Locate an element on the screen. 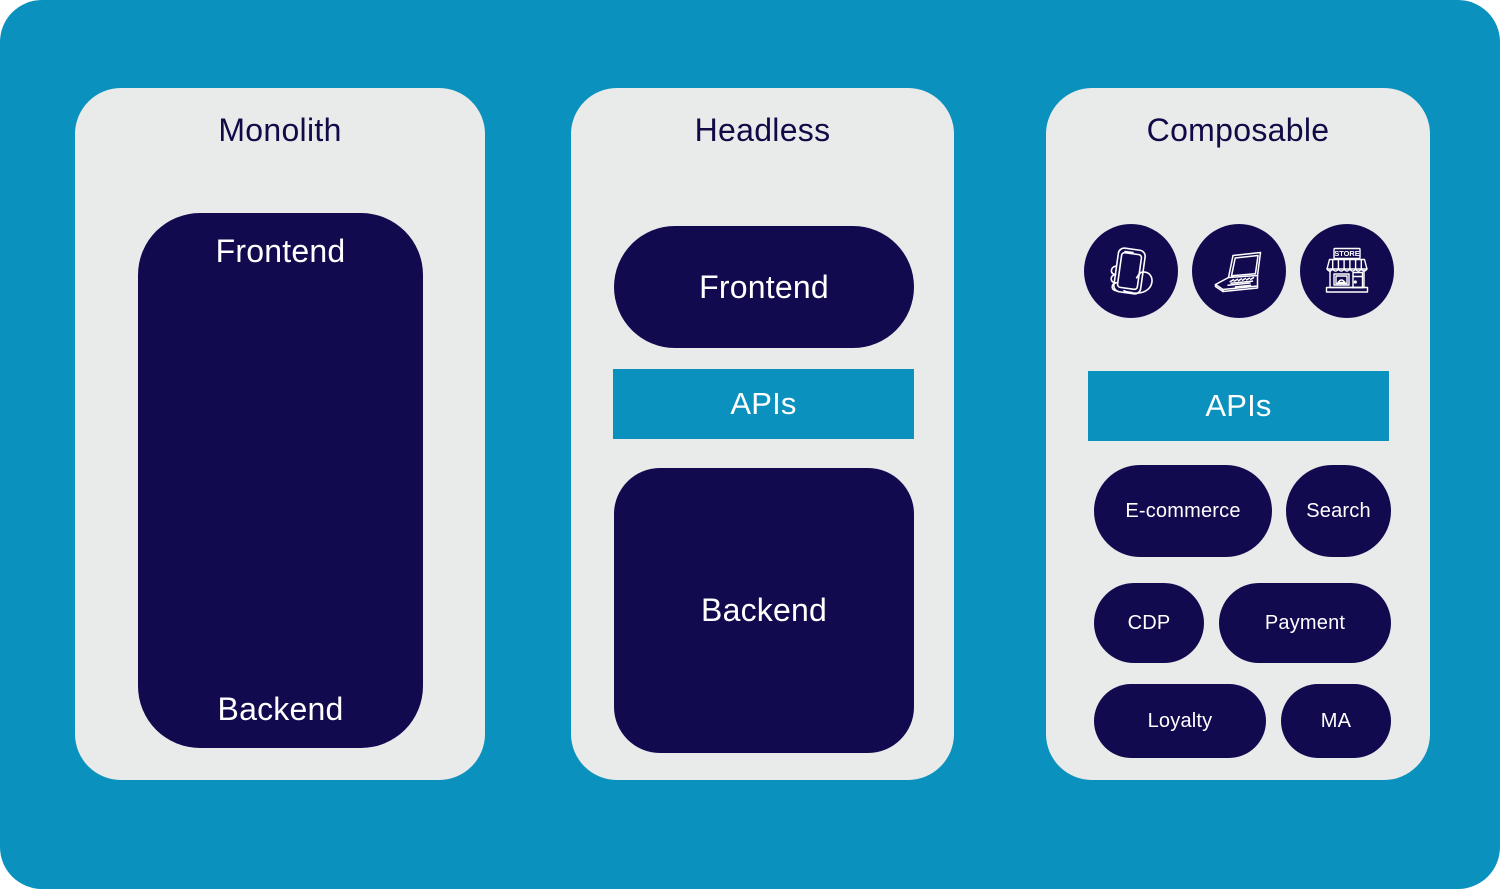  column-title-monolith: Monolith is located at coordinates (280, 130).